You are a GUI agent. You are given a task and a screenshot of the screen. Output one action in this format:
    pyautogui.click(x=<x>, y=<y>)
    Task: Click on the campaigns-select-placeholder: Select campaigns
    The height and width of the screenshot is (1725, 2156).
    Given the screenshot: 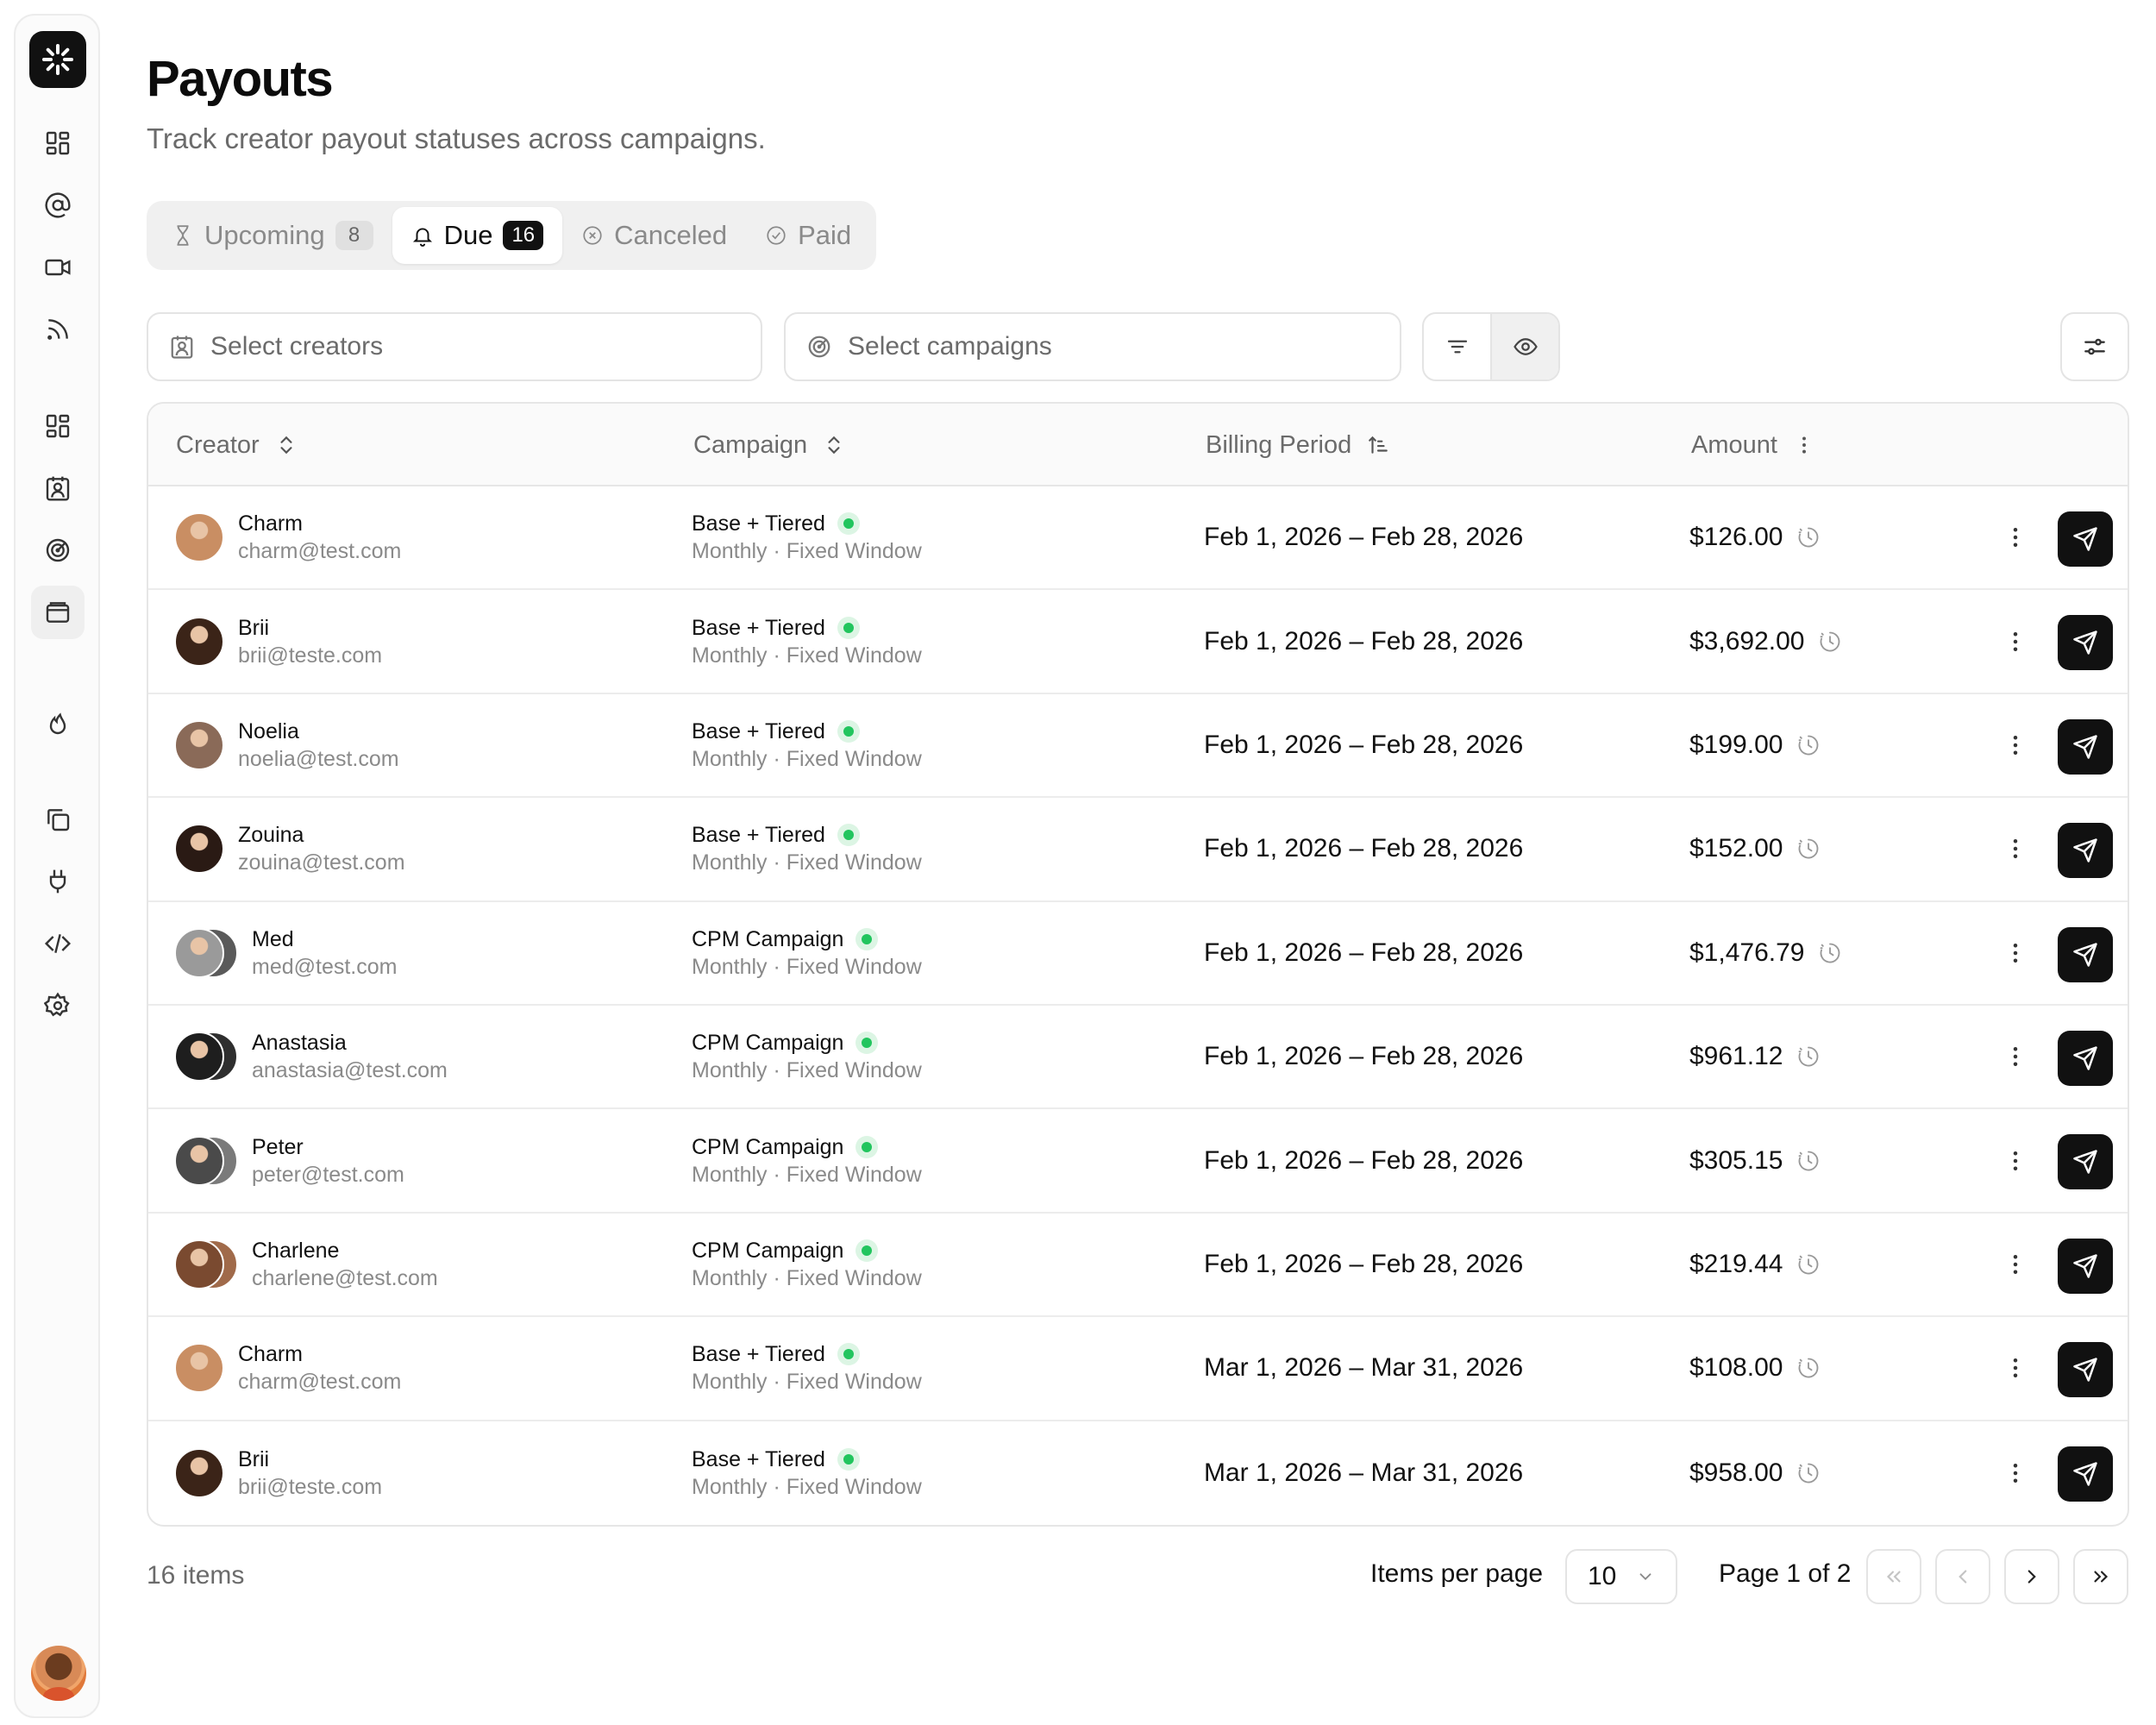 What is the action you would take?
    pyautogui.click(x=950, y=347)
    